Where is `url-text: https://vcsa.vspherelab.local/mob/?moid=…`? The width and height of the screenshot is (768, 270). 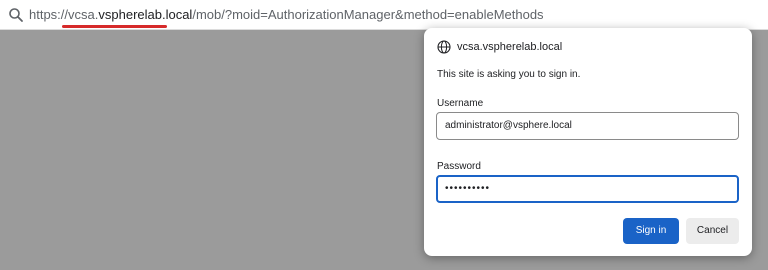
url-text: https://vcsa.vspherelab.local/mob/?moid=… is located at coordinates (286, 15).